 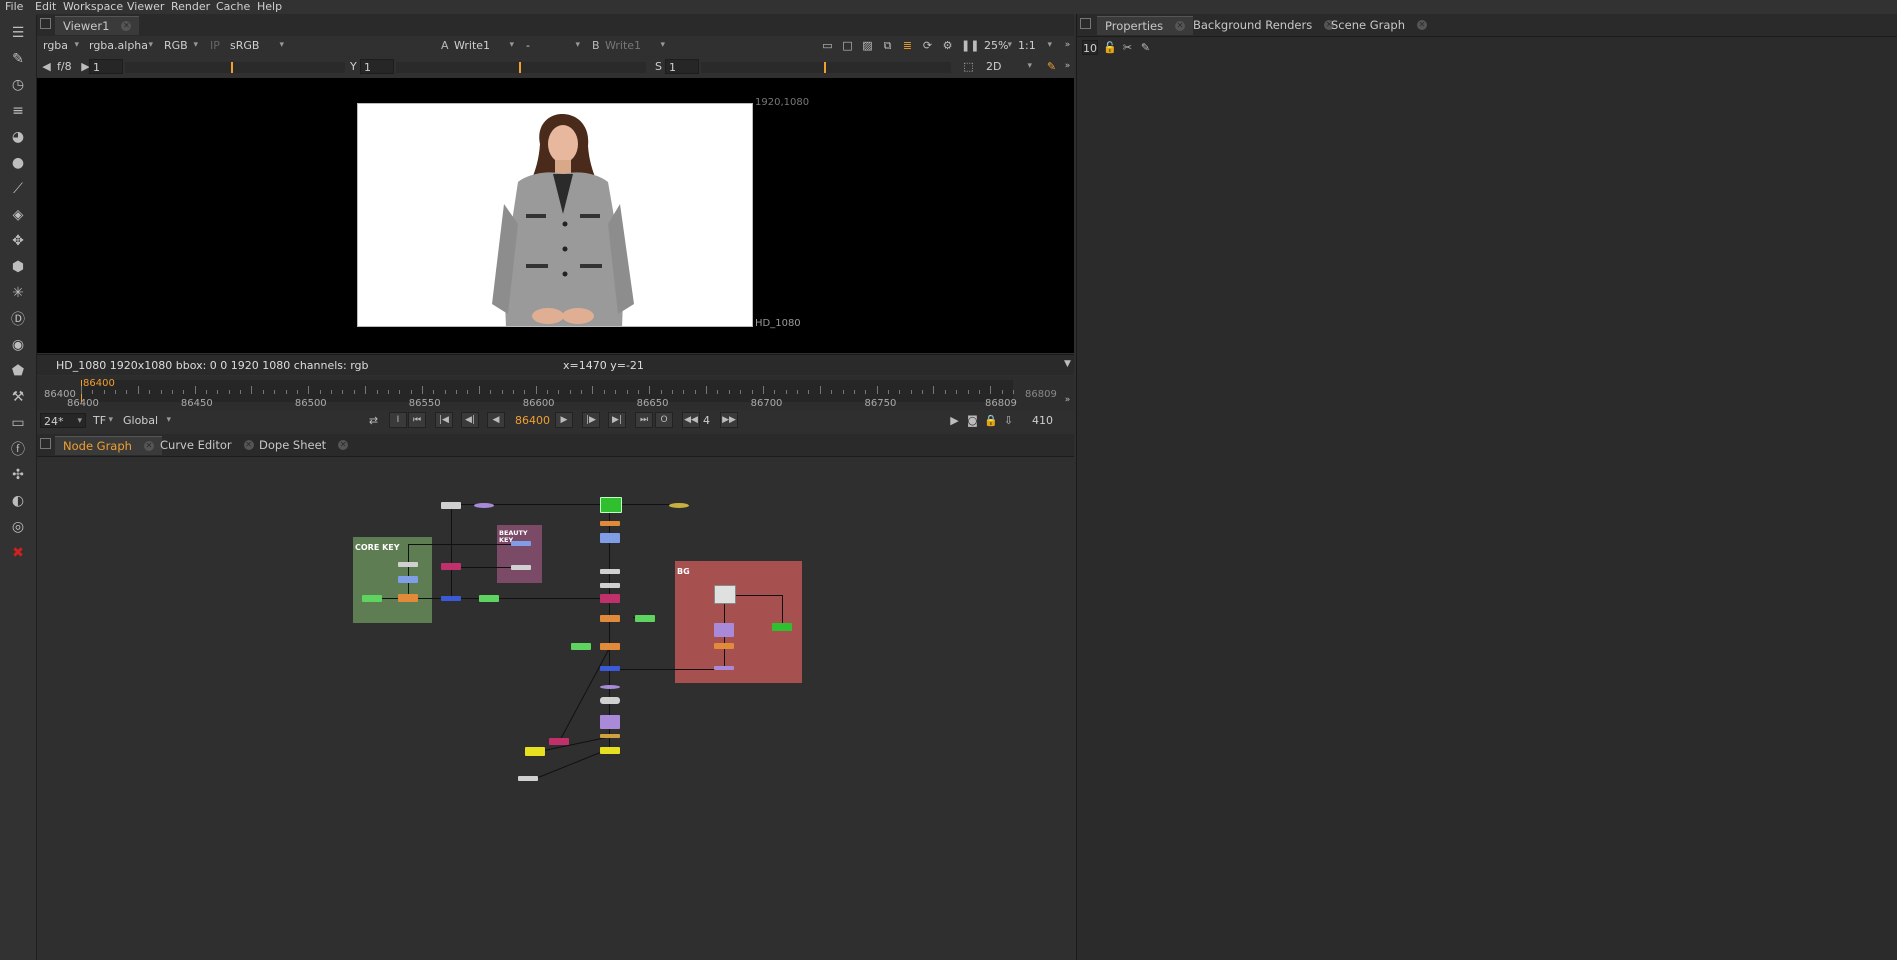 I want to click on tab-properties: Properties ✕, so click(x=1145, y=25).